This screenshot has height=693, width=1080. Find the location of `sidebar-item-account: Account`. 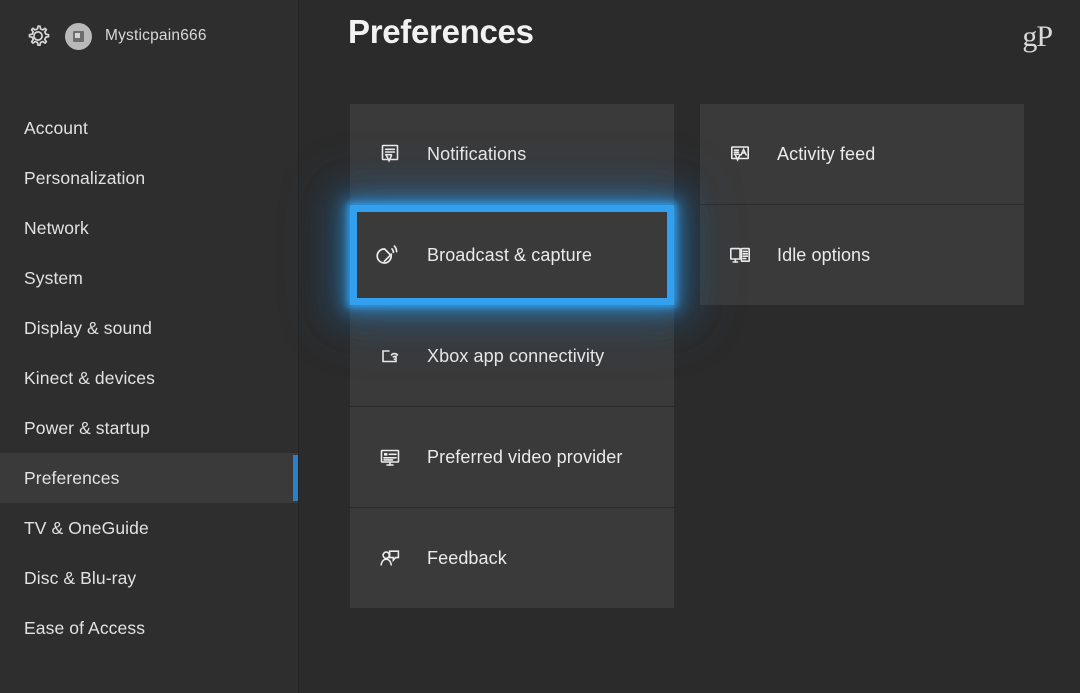

sidebar-item-account: Account is located at coordinates (149, 128).